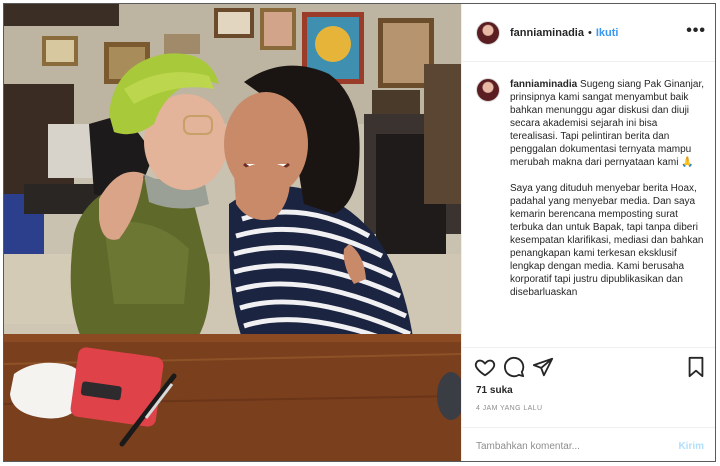 The height and width of the screenshot is (466, 720). I want to click on share-icon, so click(543, 369).